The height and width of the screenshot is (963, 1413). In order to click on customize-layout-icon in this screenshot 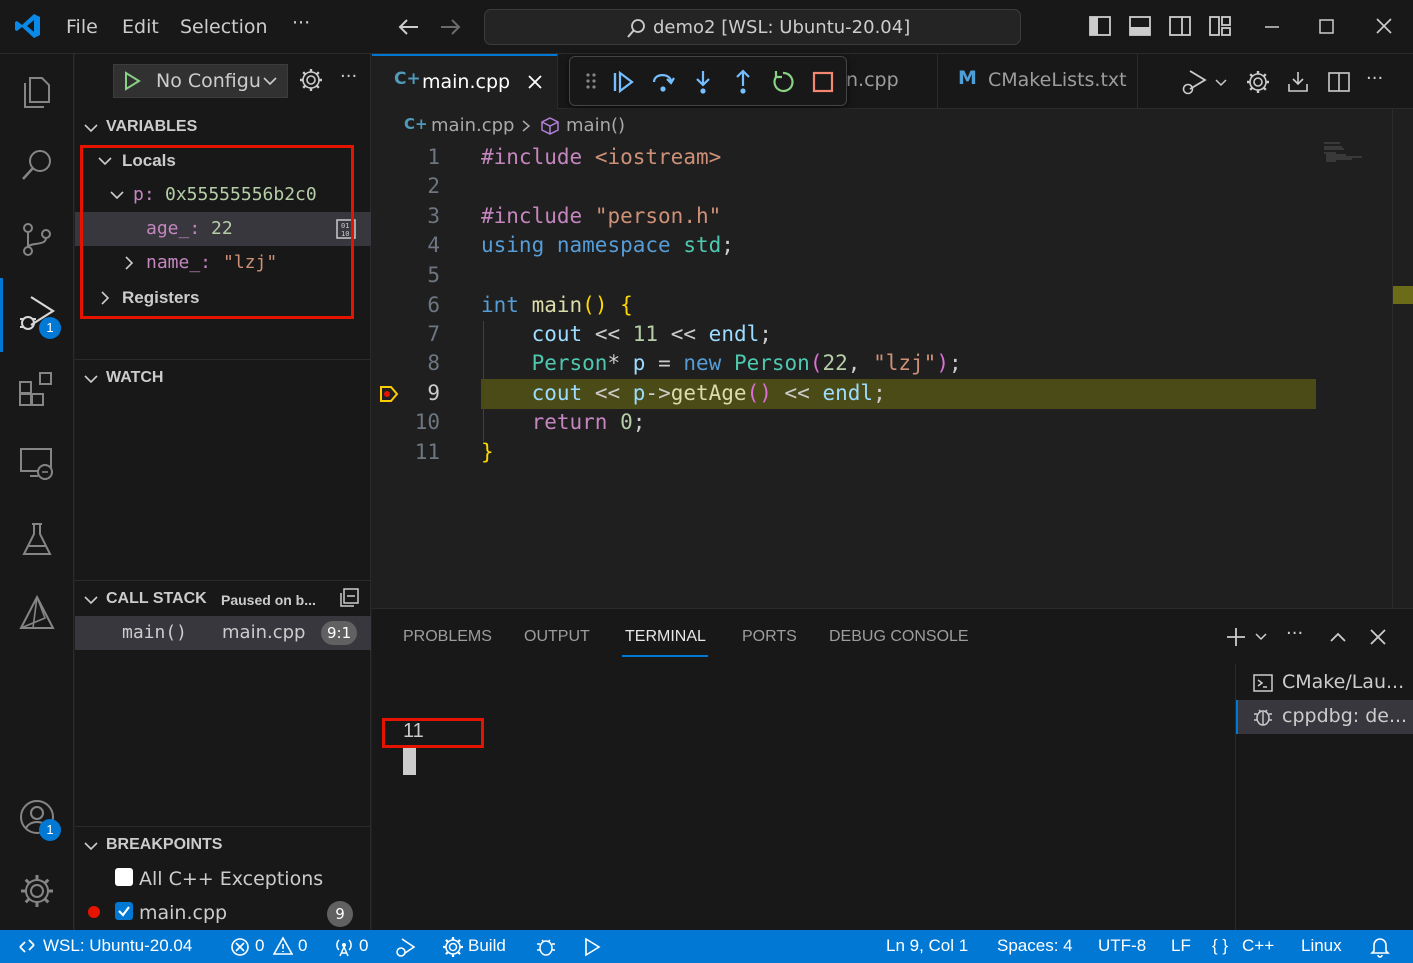, I will do `click(1220, 26)`.